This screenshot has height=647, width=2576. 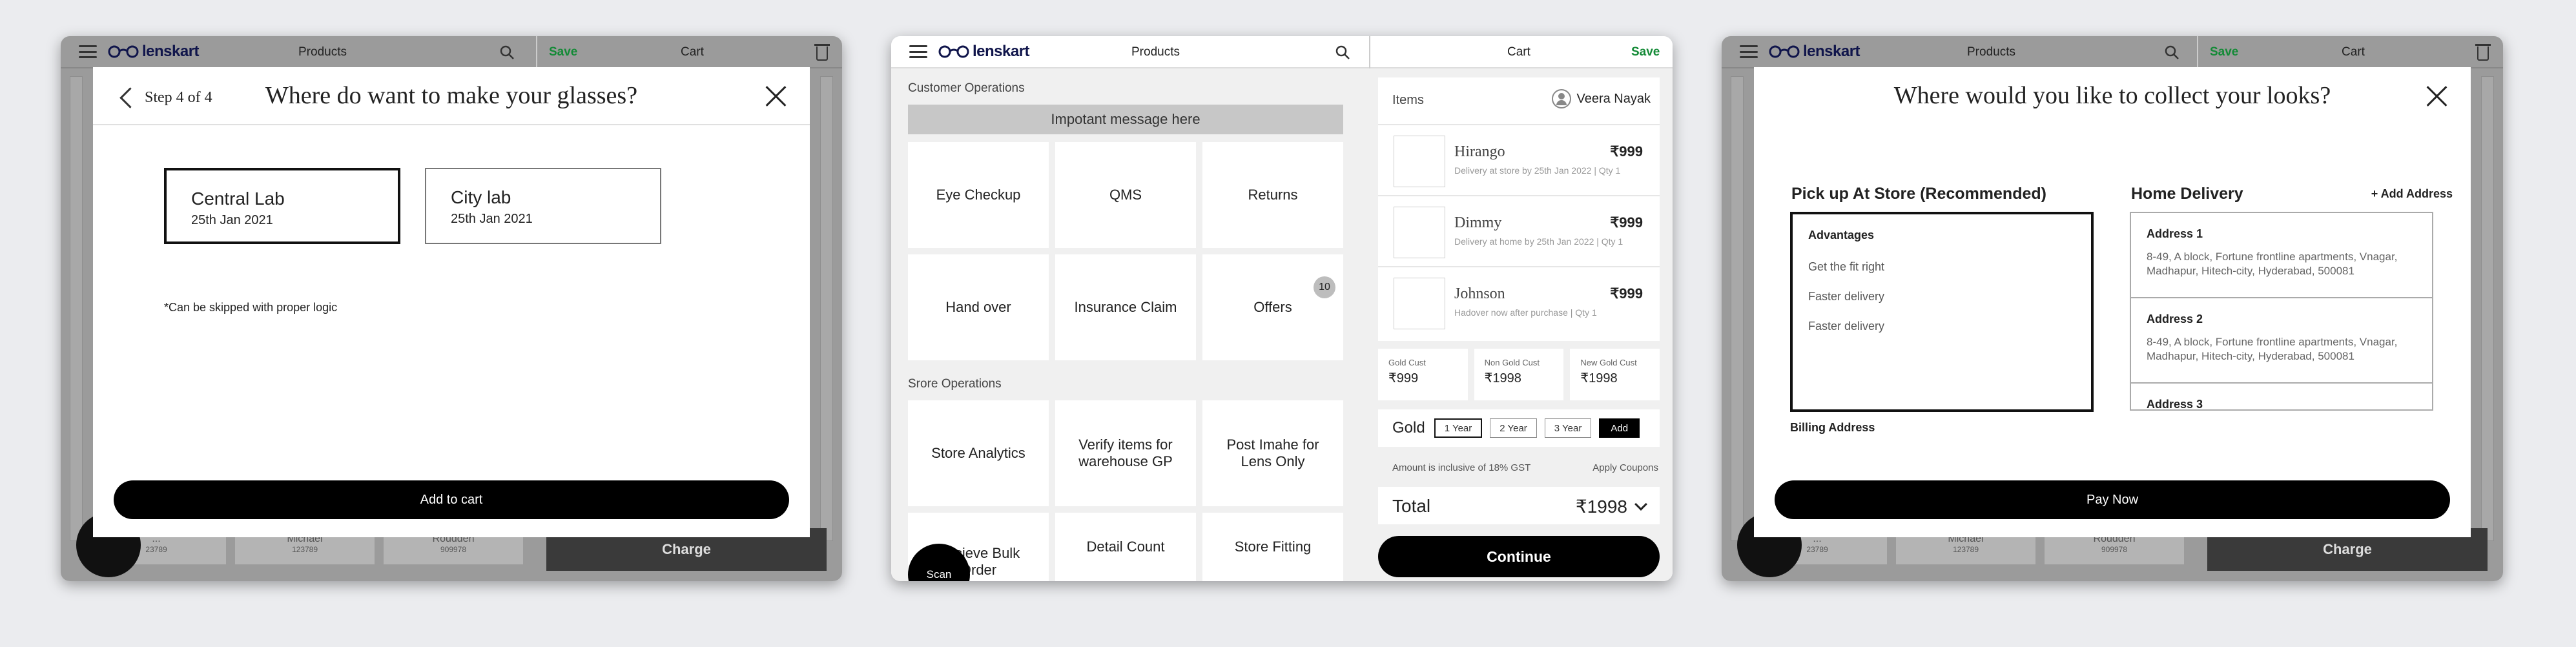 What do you see at coordinates (1640, 504) in the screenshot?
I see `chevron-down-icon` at bounding box center [1640, 504].